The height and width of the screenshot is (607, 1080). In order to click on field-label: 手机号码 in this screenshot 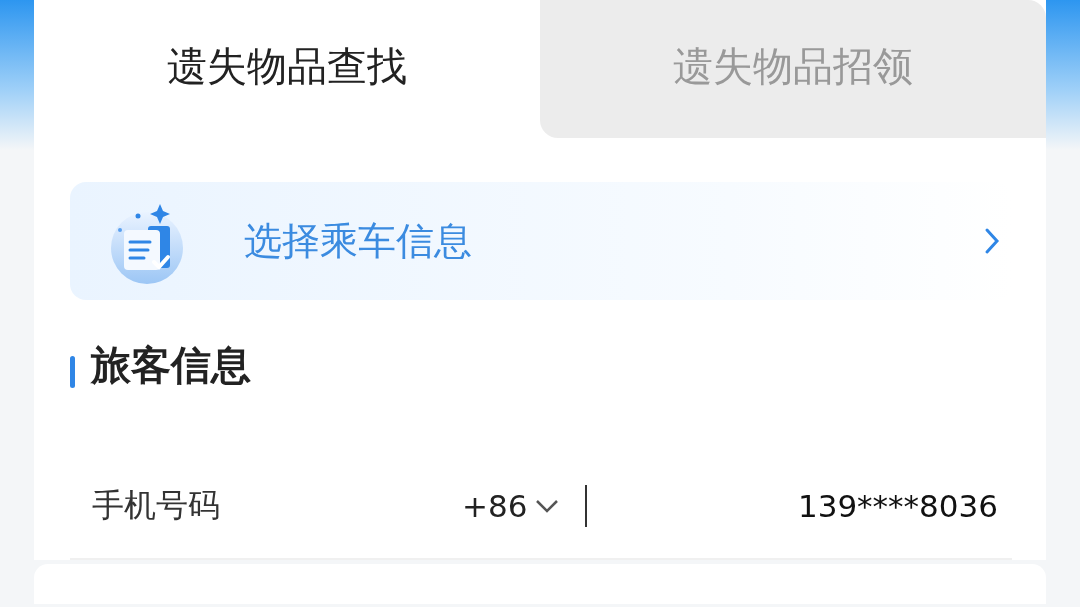, I will do `click(156, 505)`.